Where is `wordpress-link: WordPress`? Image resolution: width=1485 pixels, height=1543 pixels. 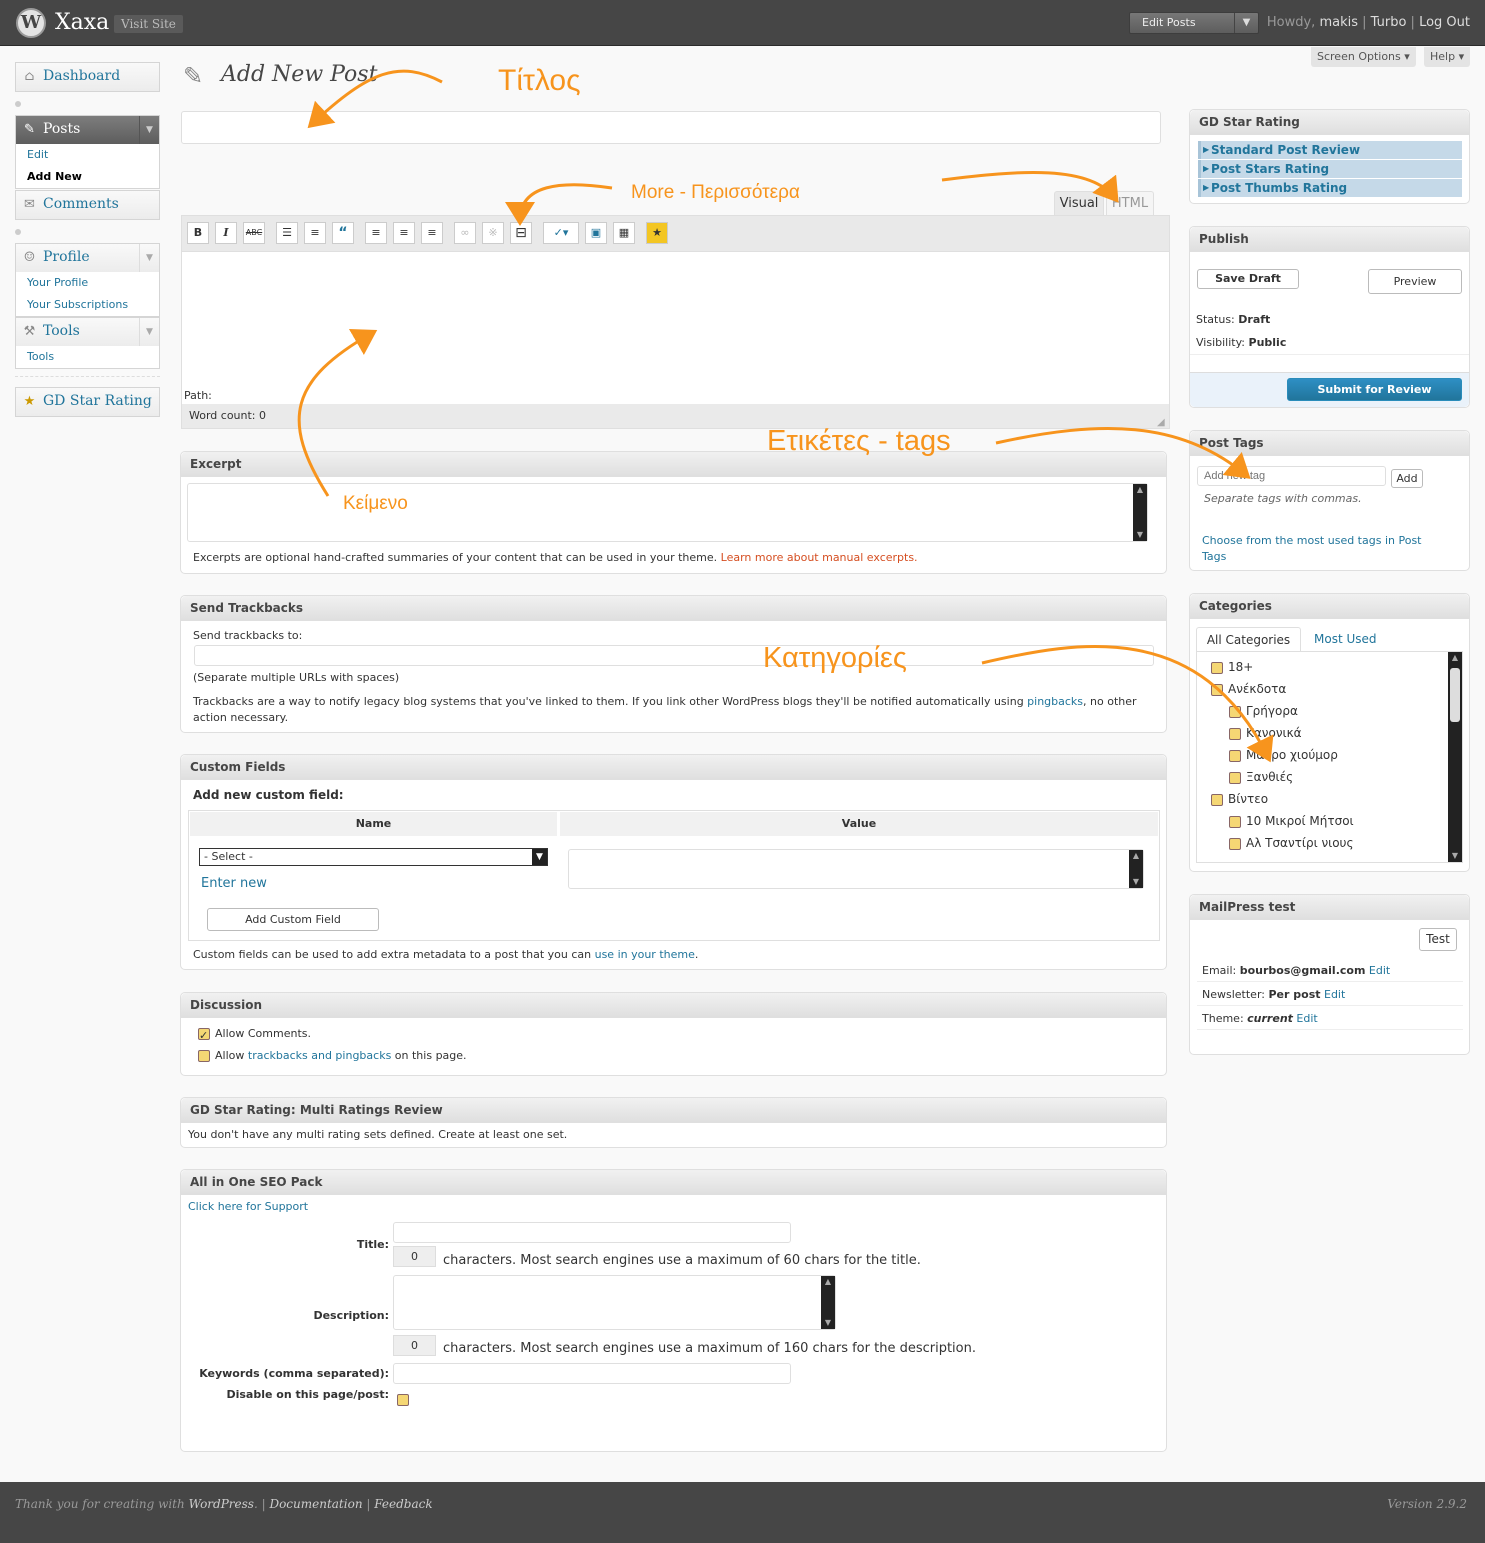
wordpress-link: WordPress is located at coordinates (221, 1504).